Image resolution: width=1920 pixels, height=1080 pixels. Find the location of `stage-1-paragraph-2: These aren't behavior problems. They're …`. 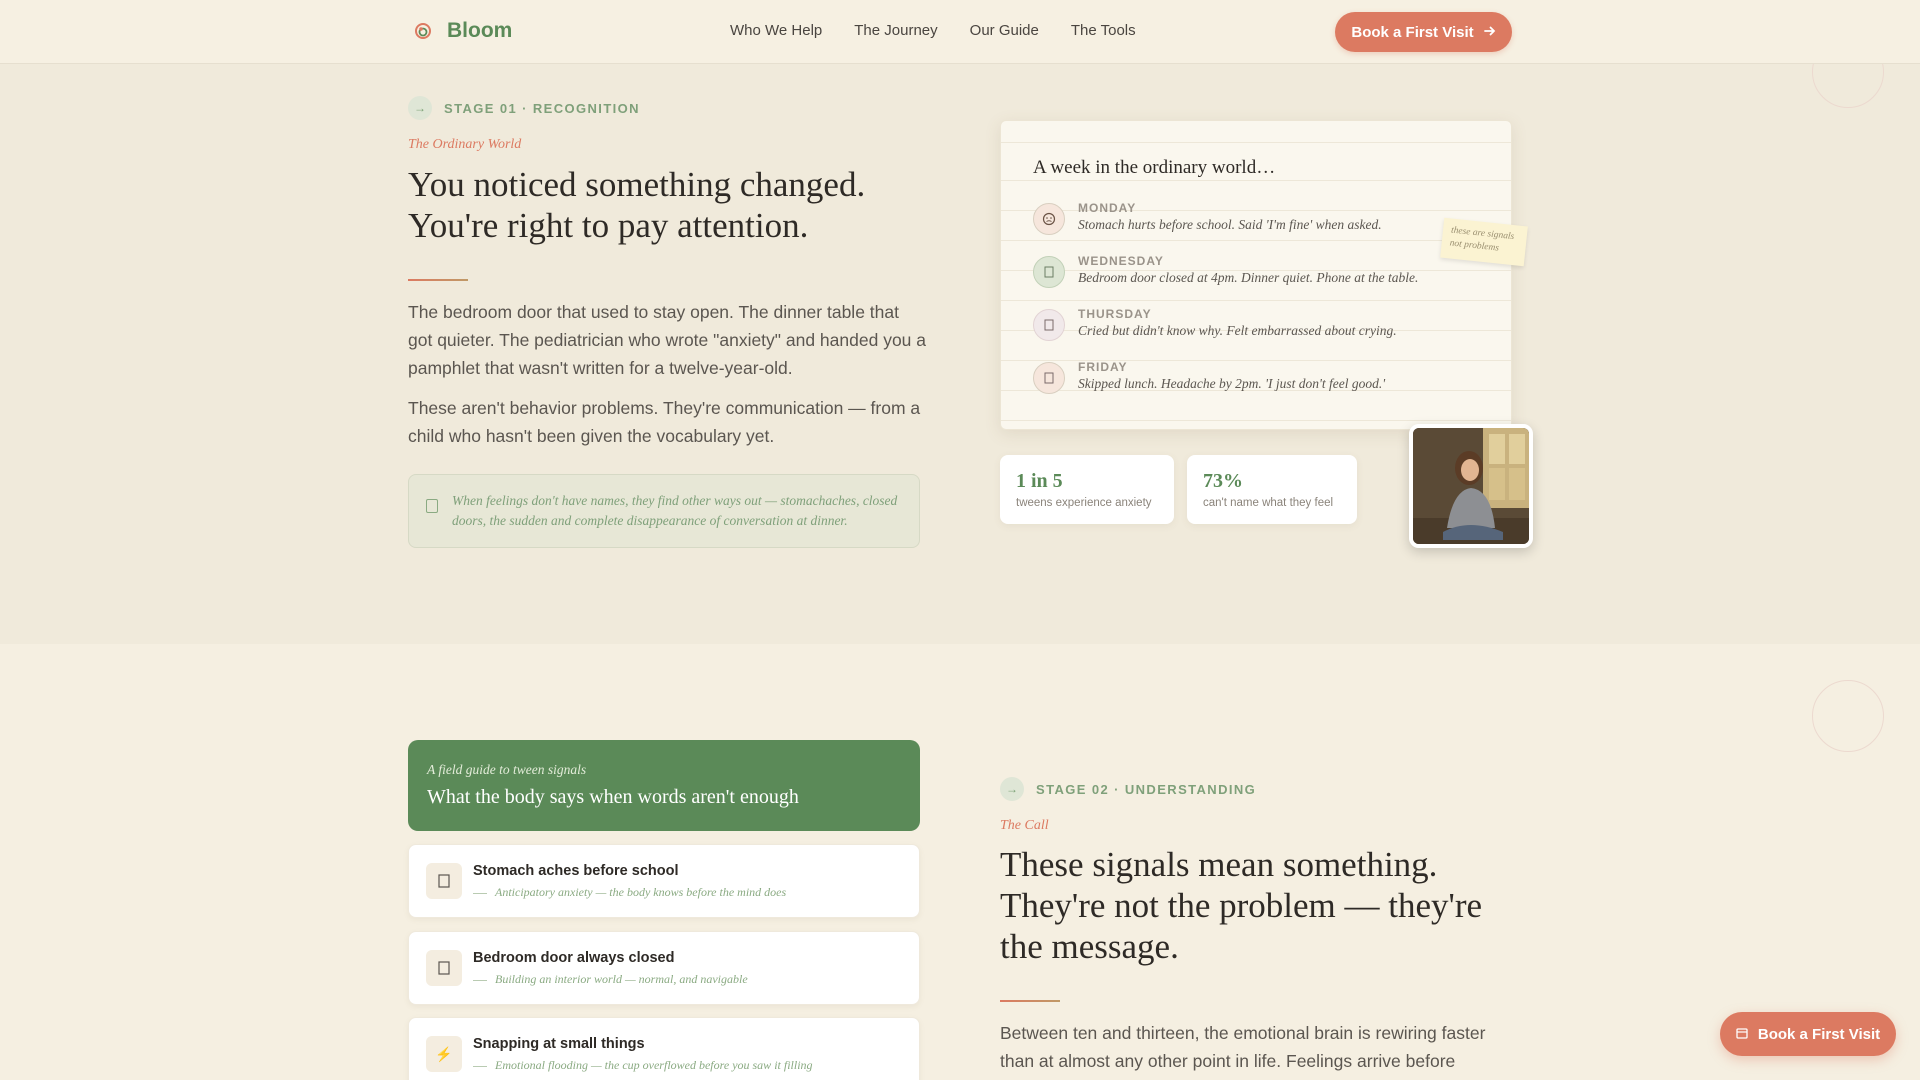

stage-1-paragraph-2: These aren't behavior problems. They're … is located at coordinates (664, 422).